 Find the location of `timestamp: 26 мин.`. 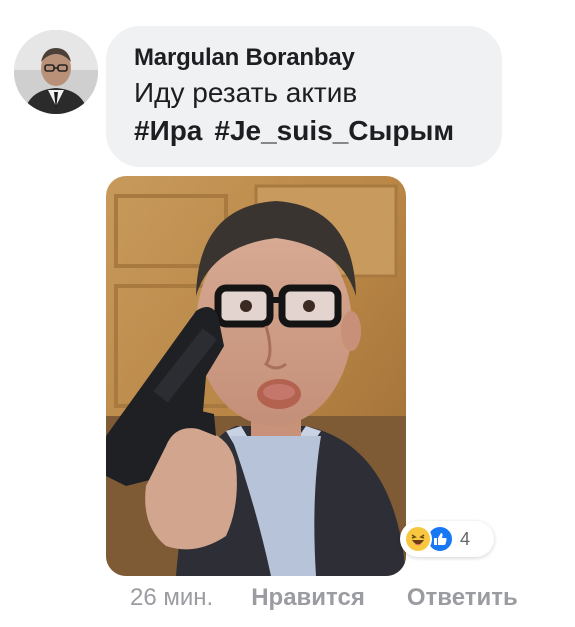

timestamp: 26 мин. is located at coordinates (171, 598).